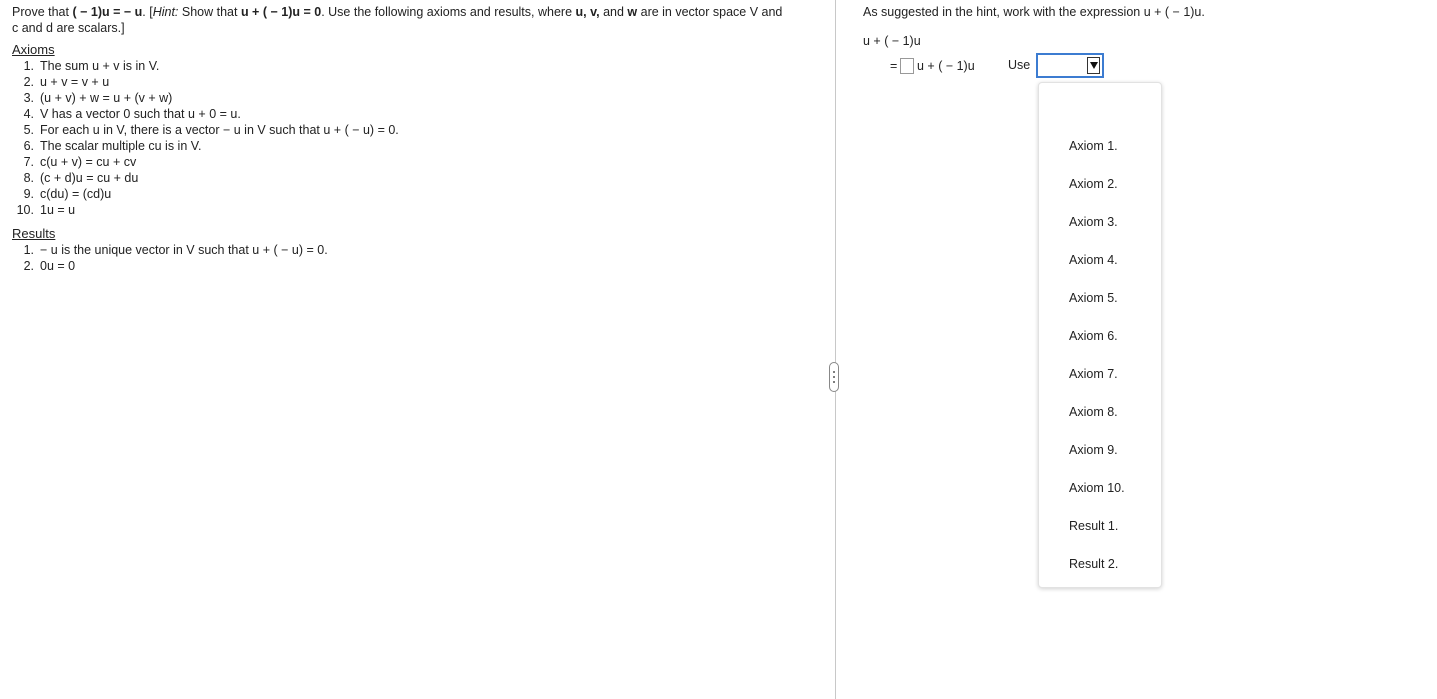 Image resolution: width=1437 pixels, height=699 pixels. What do you see at coordinates (1070, 65) in the screenshot?
I see `justification-select` at bounding box center [1070, 65].